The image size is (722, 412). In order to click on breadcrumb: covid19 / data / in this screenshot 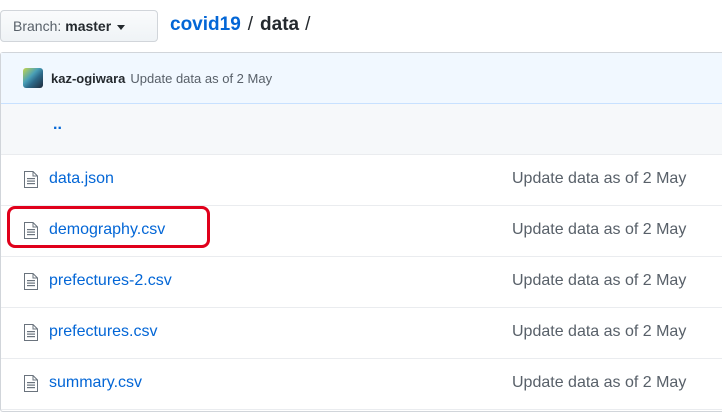, I will do `click(240, 25)`.